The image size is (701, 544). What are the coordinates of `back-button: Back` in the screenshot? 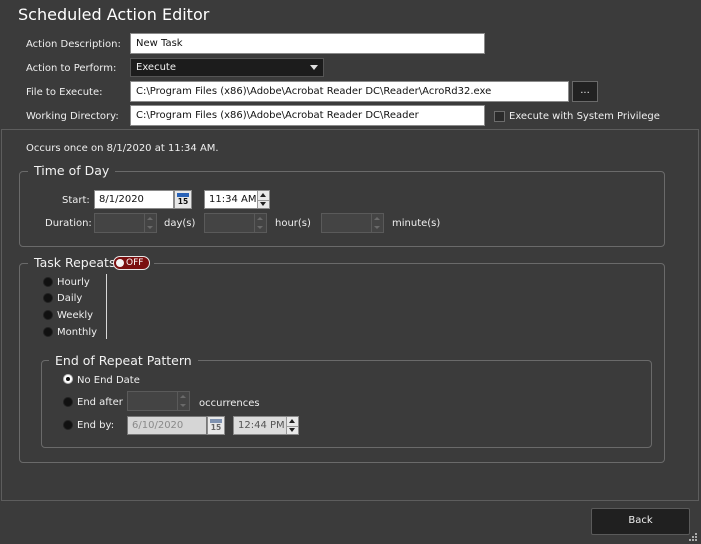 It's located at (640, 521).